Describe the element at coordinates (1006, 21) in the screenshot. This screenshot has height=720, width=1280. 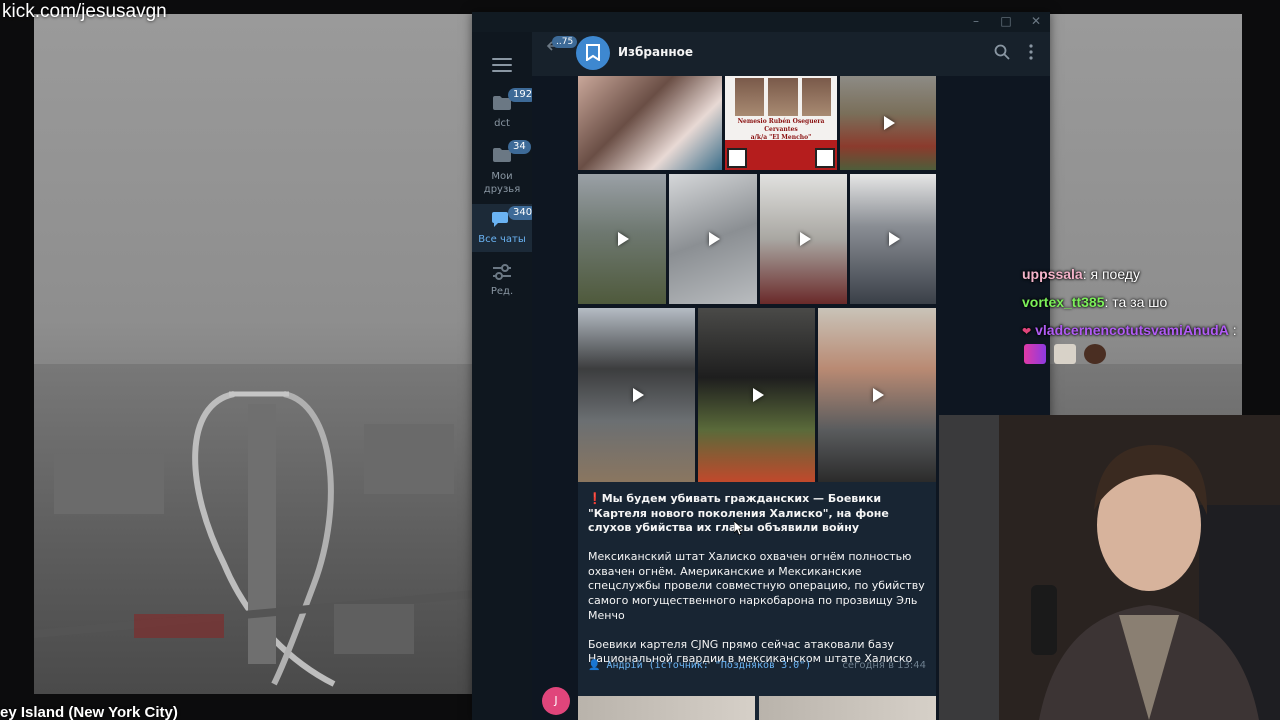
I see `maximize-button: □` at that location.